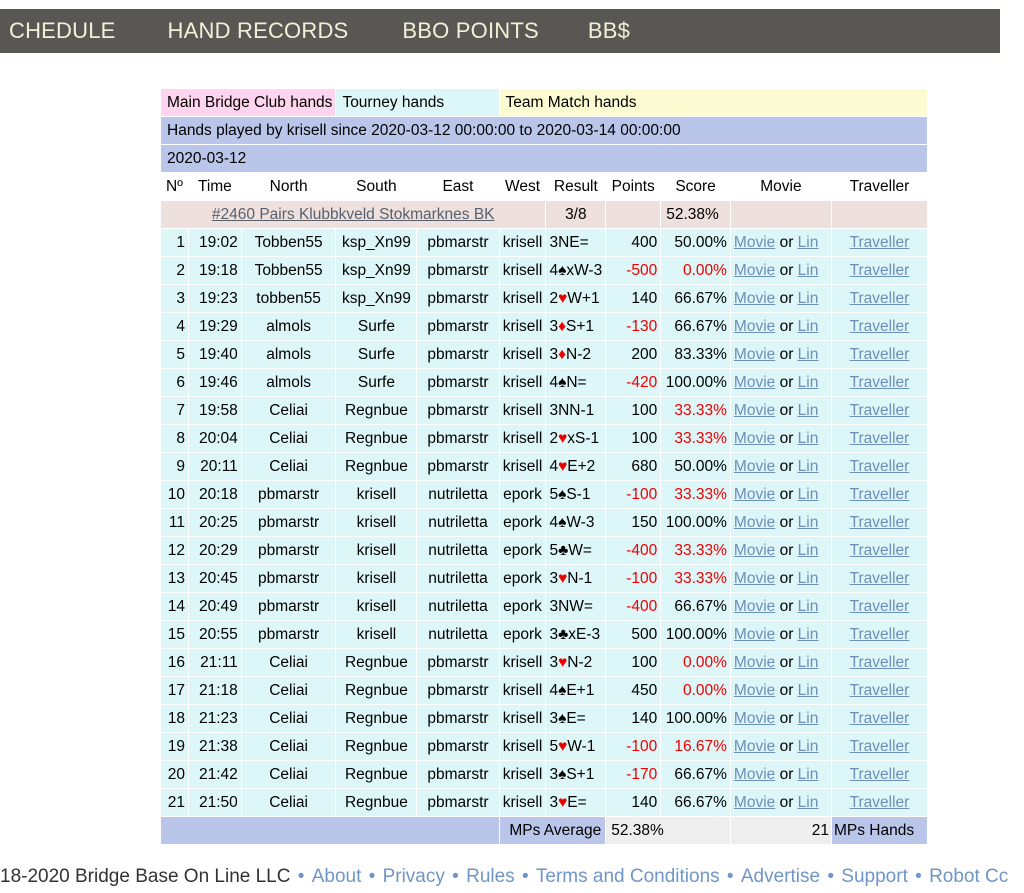 This screenshot has height=893, width=1024. I want to click on cell-time: 21:11, so click(214, 662).